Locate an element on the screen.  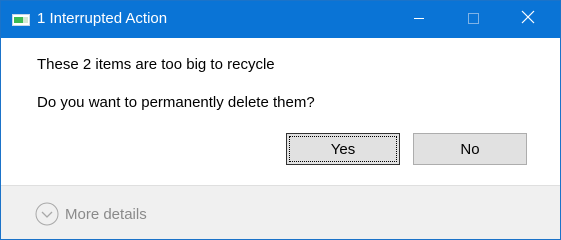
chevron-down-icon is located at coordinates (47, 214).